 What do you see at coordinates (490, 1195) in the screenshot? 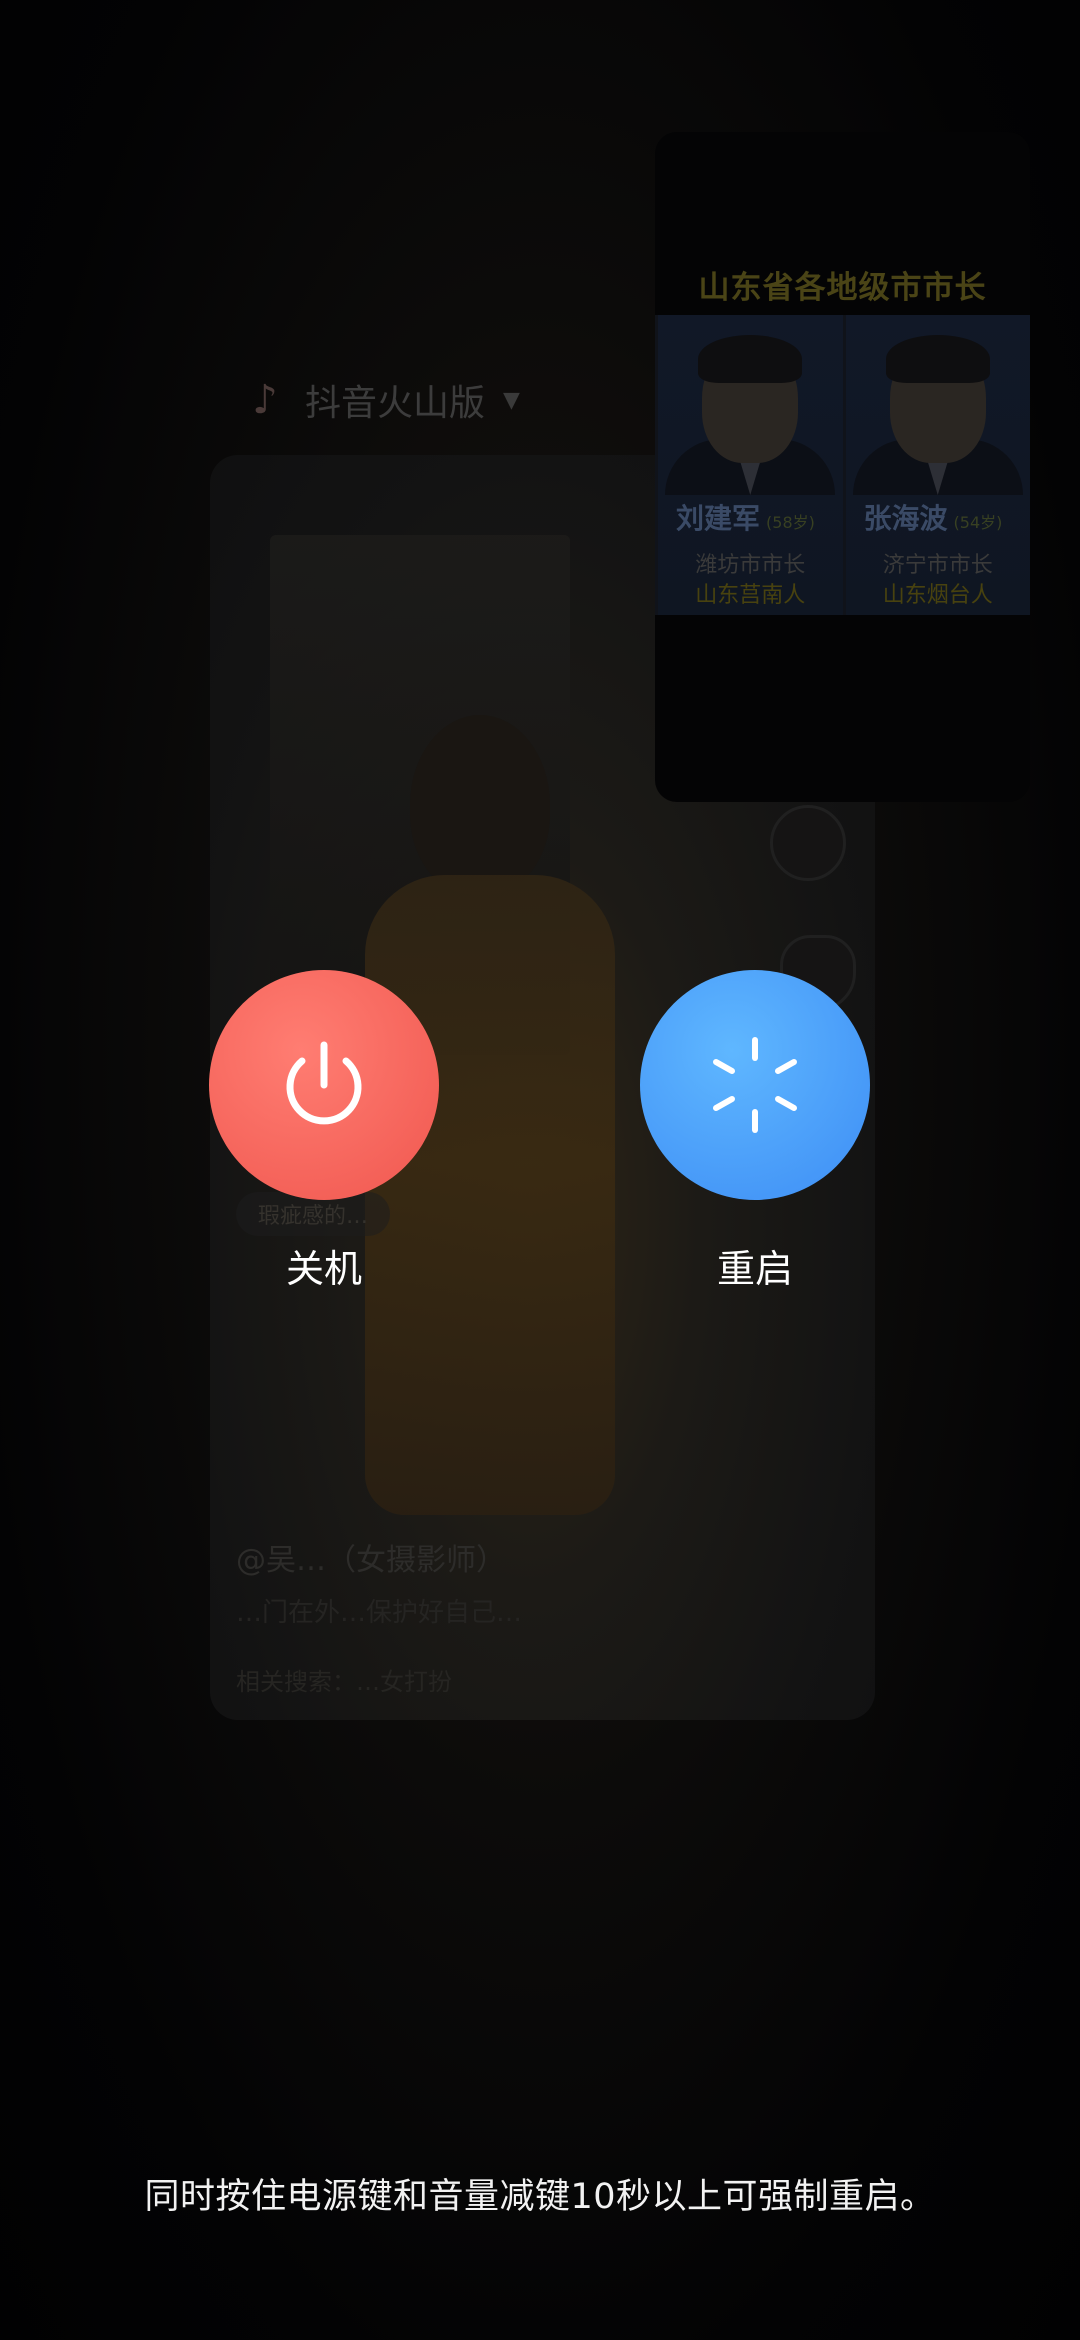
I see `background-person-body` at bounding box center [490, 1195].